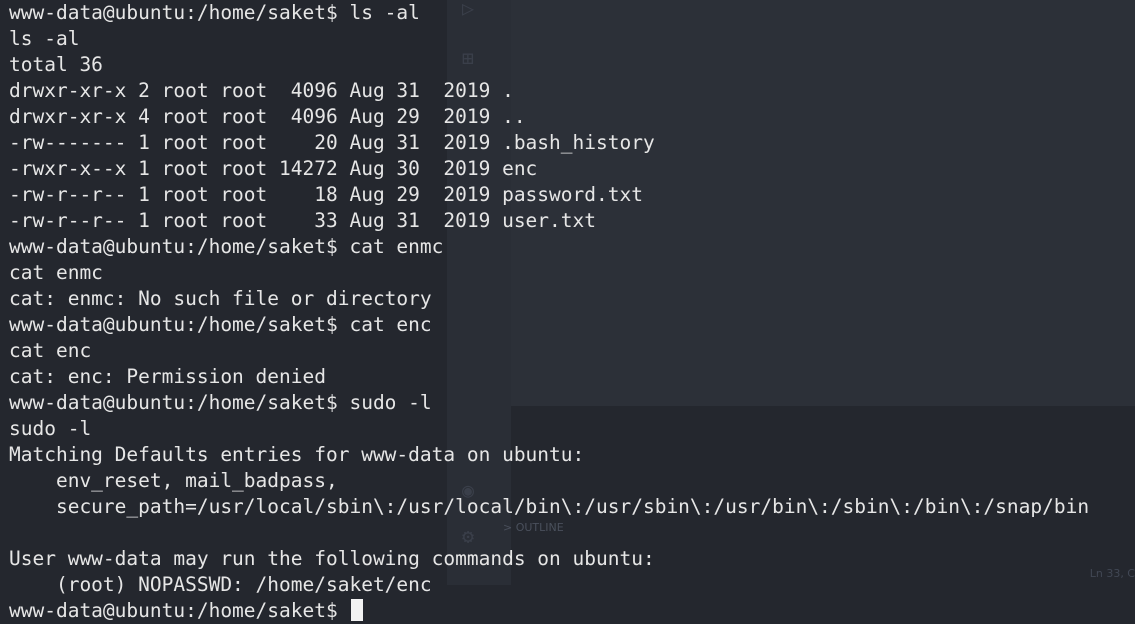  I want to click on terminal-line-echo-cat-enmc: cat enmc, so click(56, 272).